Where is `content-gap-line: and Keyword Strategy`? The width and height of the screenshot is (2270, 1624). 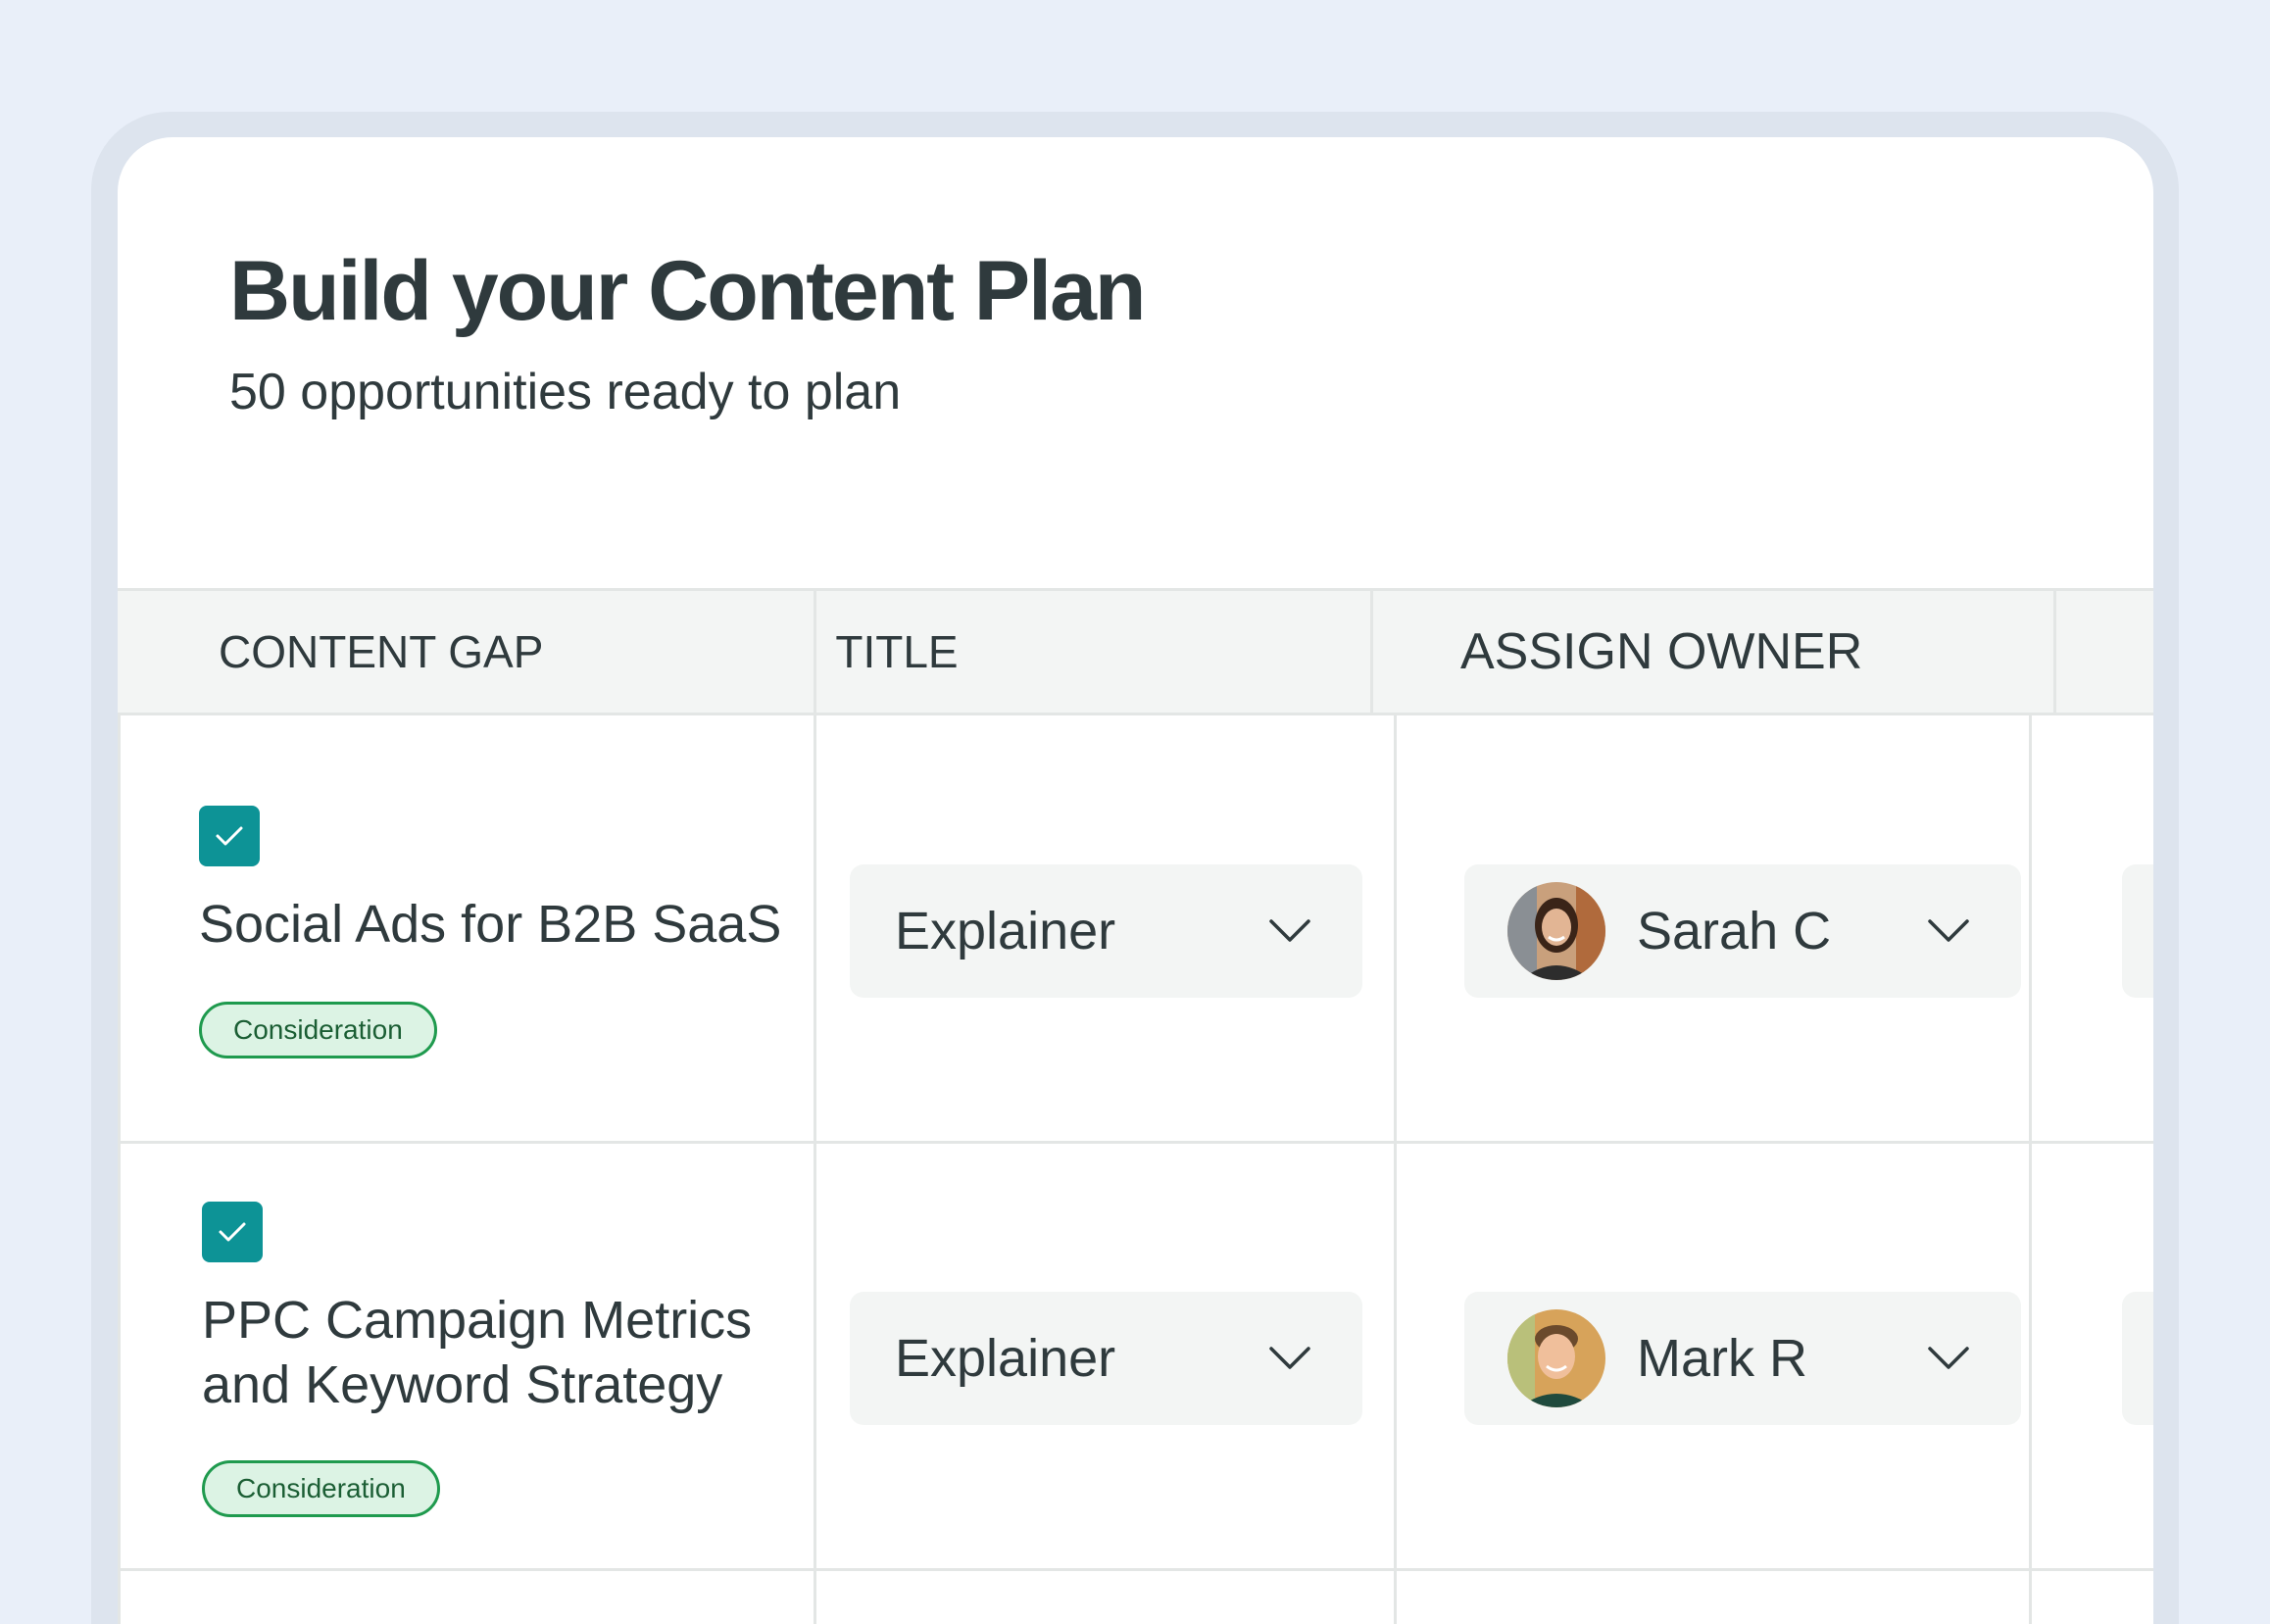 content-gap-line: and Keyword Strategy is located at coordinates (462, 1384).